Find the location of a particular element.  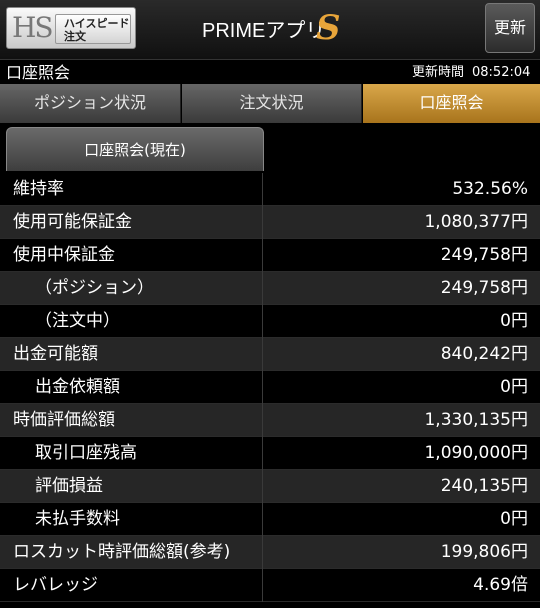

row-value: 199,806円 is located at coordinates (484, 552).